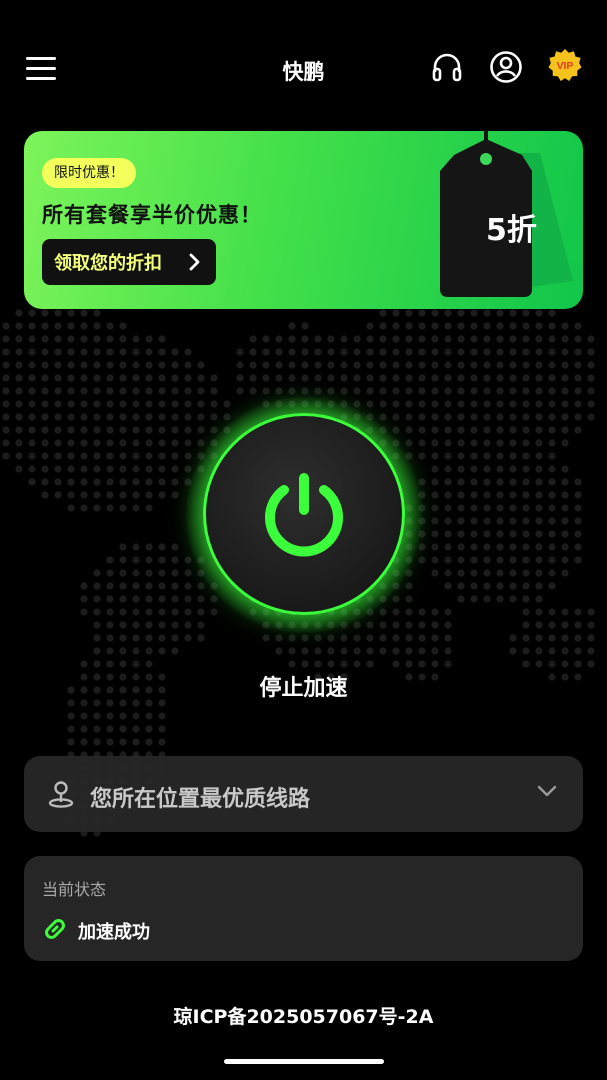 The height and width of the screenshot is (1080, 607). I want to click on vip-button: VIP, so click(566, 66).